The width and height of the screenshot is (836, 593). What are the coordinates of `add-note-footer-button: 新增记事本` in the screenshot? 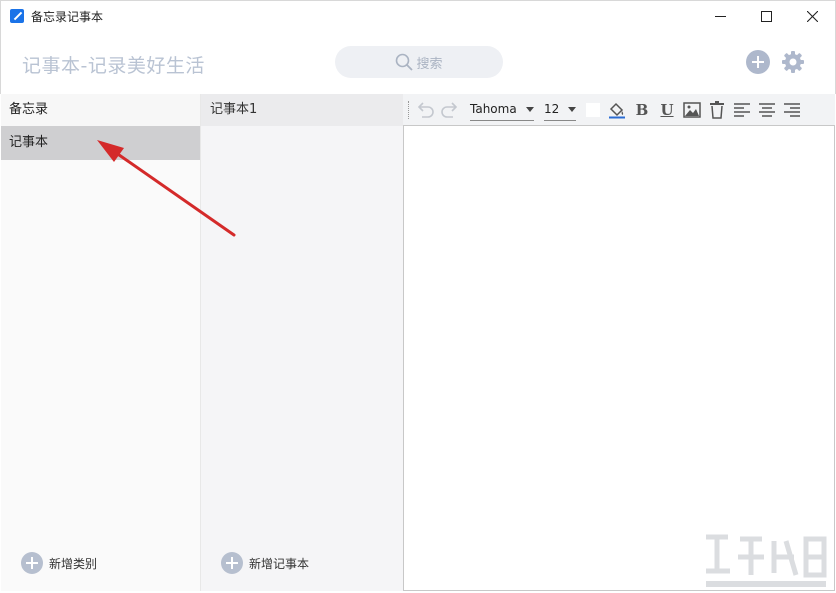 It's located at (265, 563).